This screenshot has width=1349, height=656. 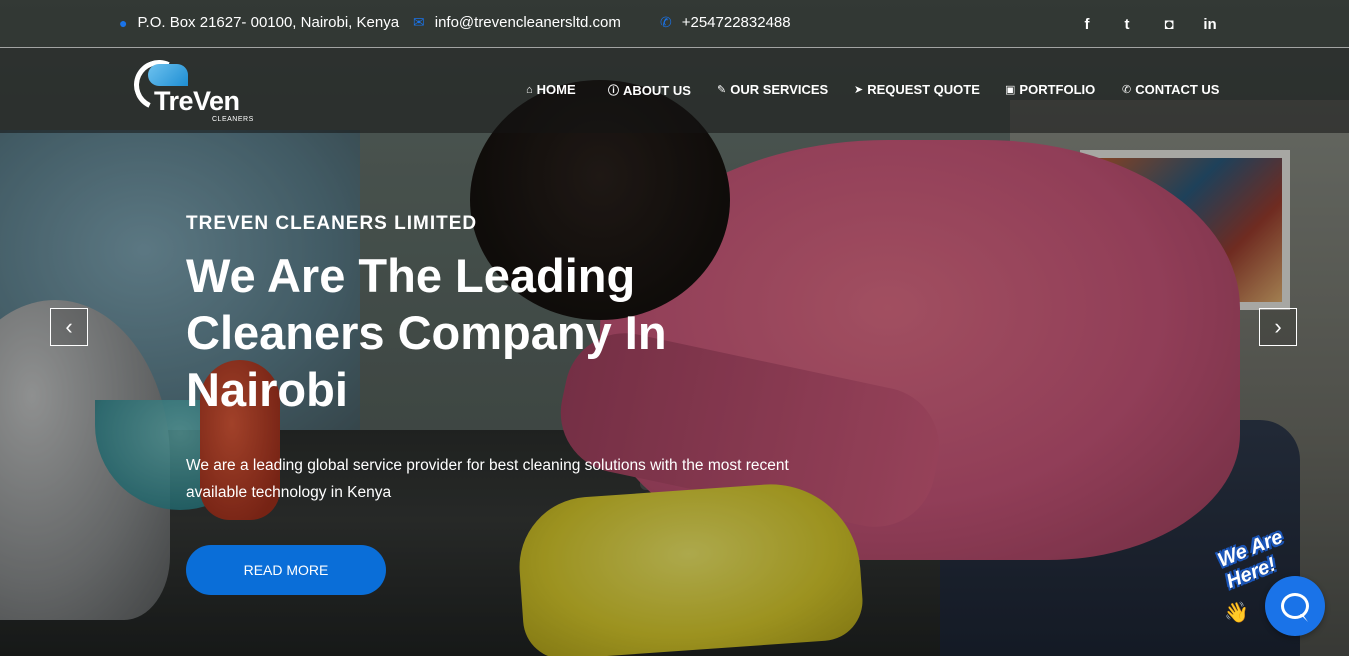 What do you see at coordinates (556, 89) in the screenshot?
I see `nav-label: HOME` at bounding box center [556, 89].